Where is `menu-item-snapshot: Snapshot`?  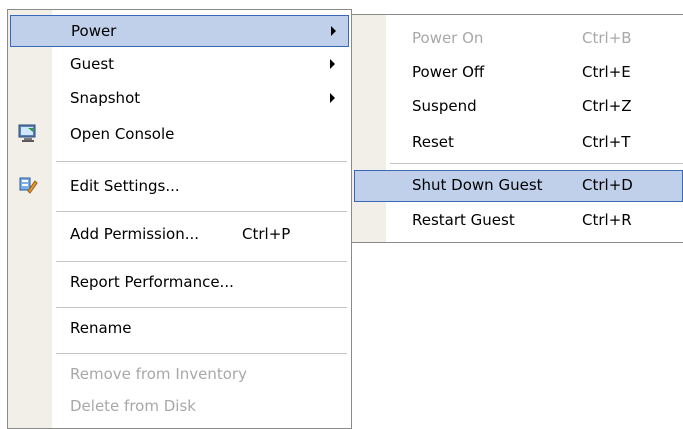
menu-item-snapshot: Snapshot is located at coordinates (179, 99).